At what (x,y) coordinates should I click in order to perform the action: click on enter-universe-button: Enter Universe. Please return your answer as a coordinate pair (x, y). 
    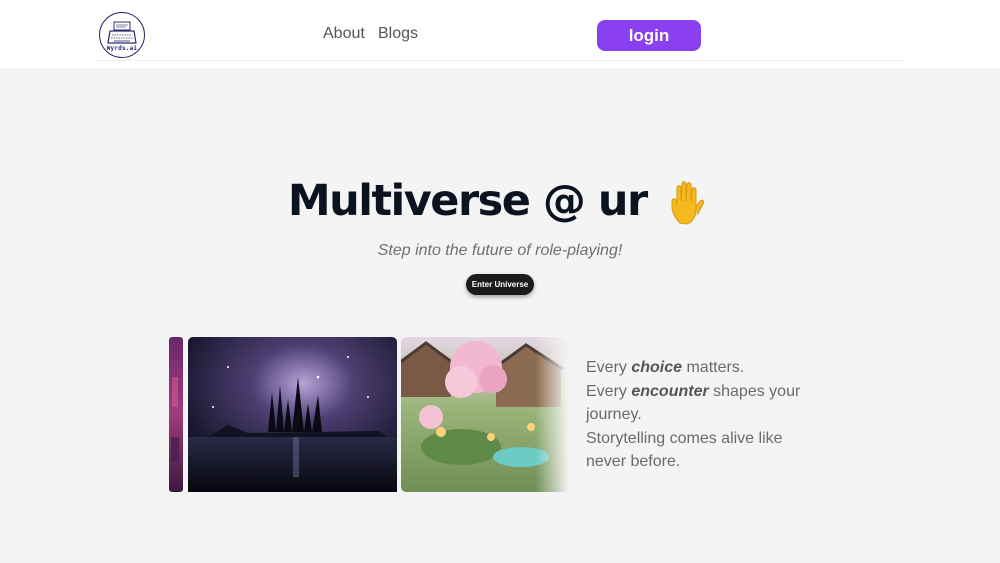
    Looking at the image, I should click on (500, 284).